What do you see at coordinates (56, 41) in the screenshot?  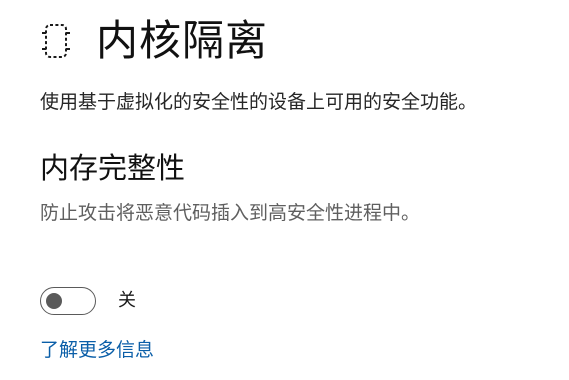 I see `core-isolation-chip-icon` at bounding box center [56, 41].